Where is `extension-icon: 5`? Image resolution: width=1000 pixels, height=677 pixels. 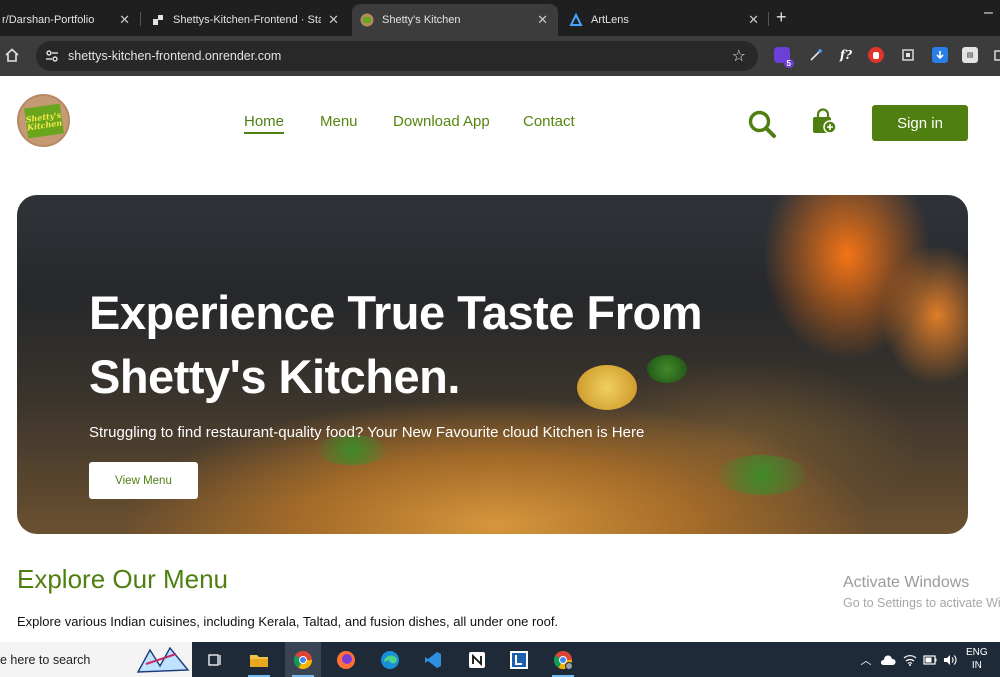
extension-icon: 5 is located at coordinates (784, 57).